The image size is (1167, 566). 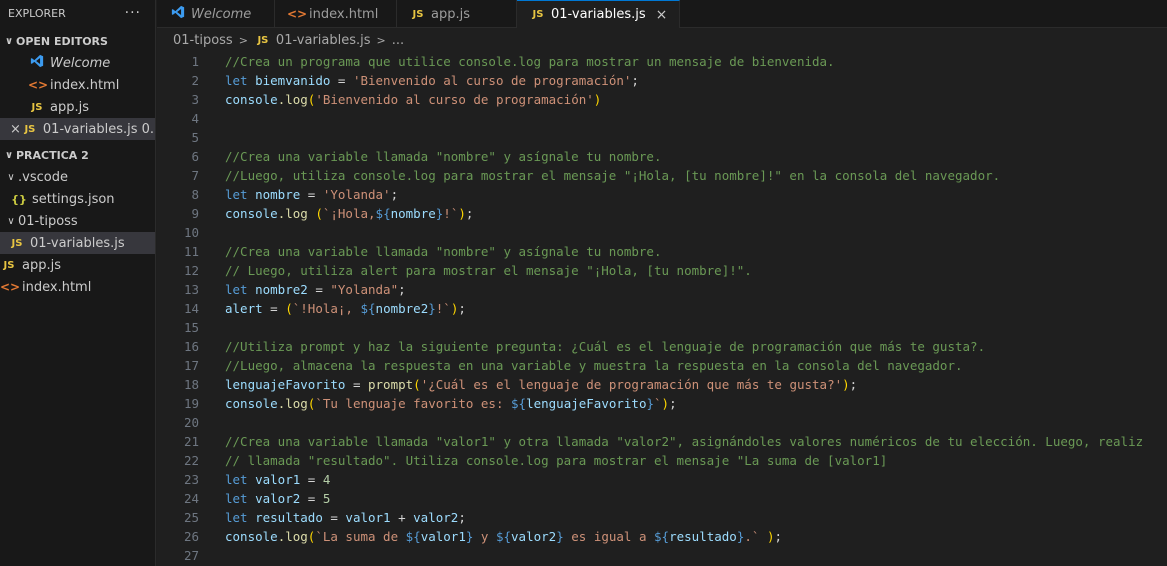 I want to click on tab-label: index.html, so click(x=344, y=14).